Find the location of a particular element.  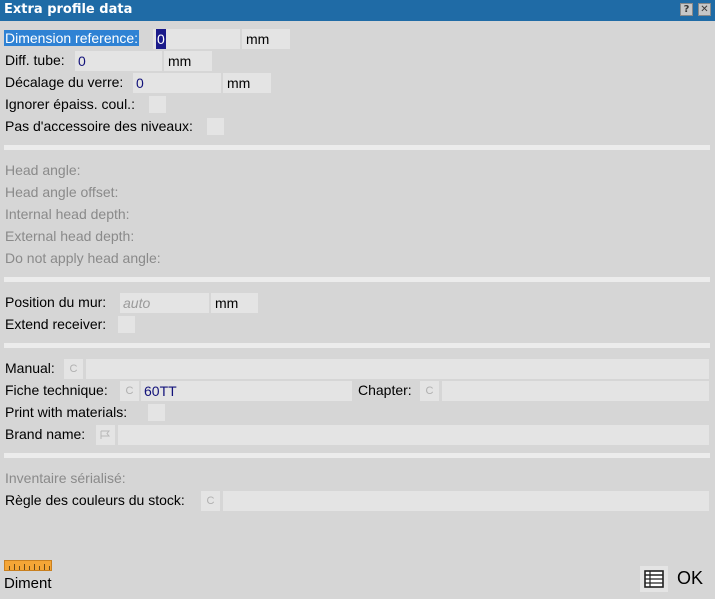

manual-input is located at coordinates (397, 369).